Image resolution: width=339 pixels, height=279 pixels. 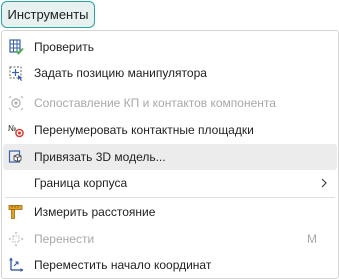 What do you see at coordinates (64, 239) in the screenshot?
I see `menu-item-label: Перенести` at bounding box center [64, 239].